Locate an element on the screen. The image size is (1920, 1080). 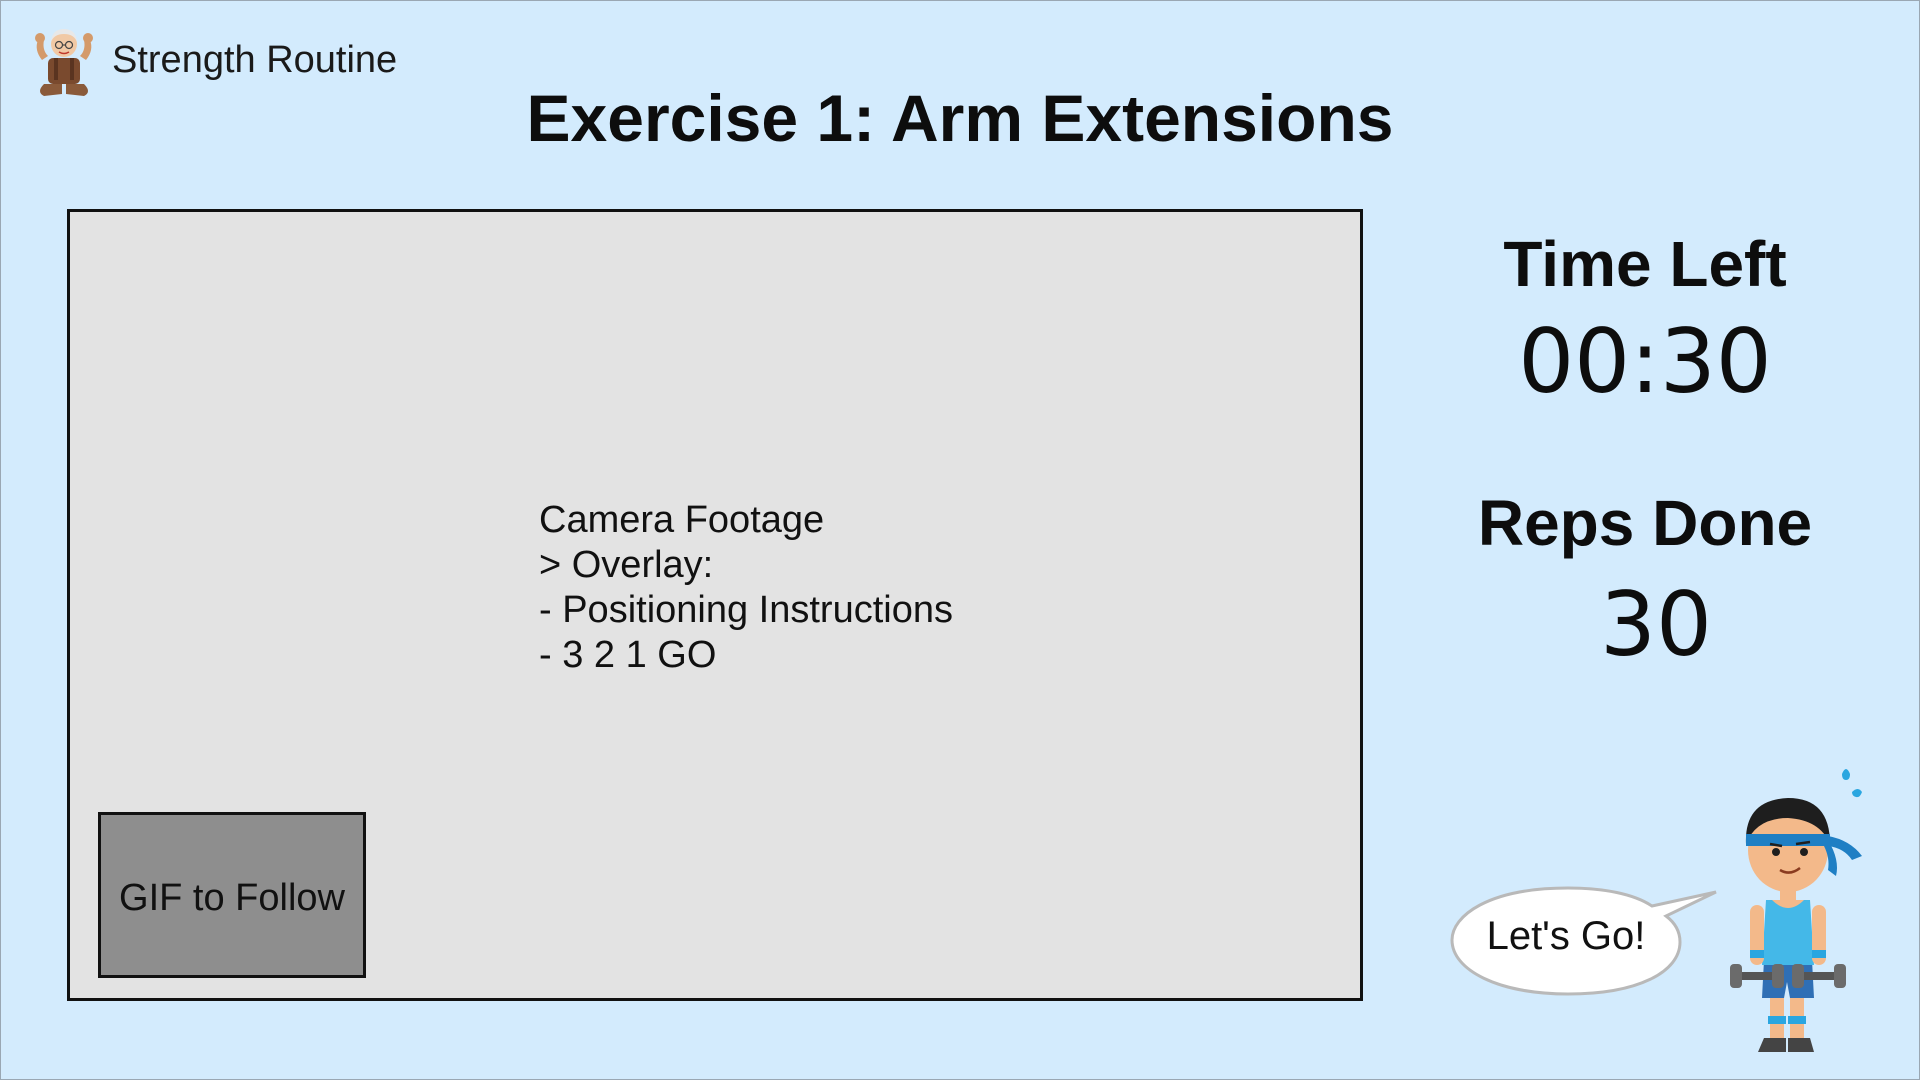
reps-done-value: 30 is located at coordinates (1656, 624).